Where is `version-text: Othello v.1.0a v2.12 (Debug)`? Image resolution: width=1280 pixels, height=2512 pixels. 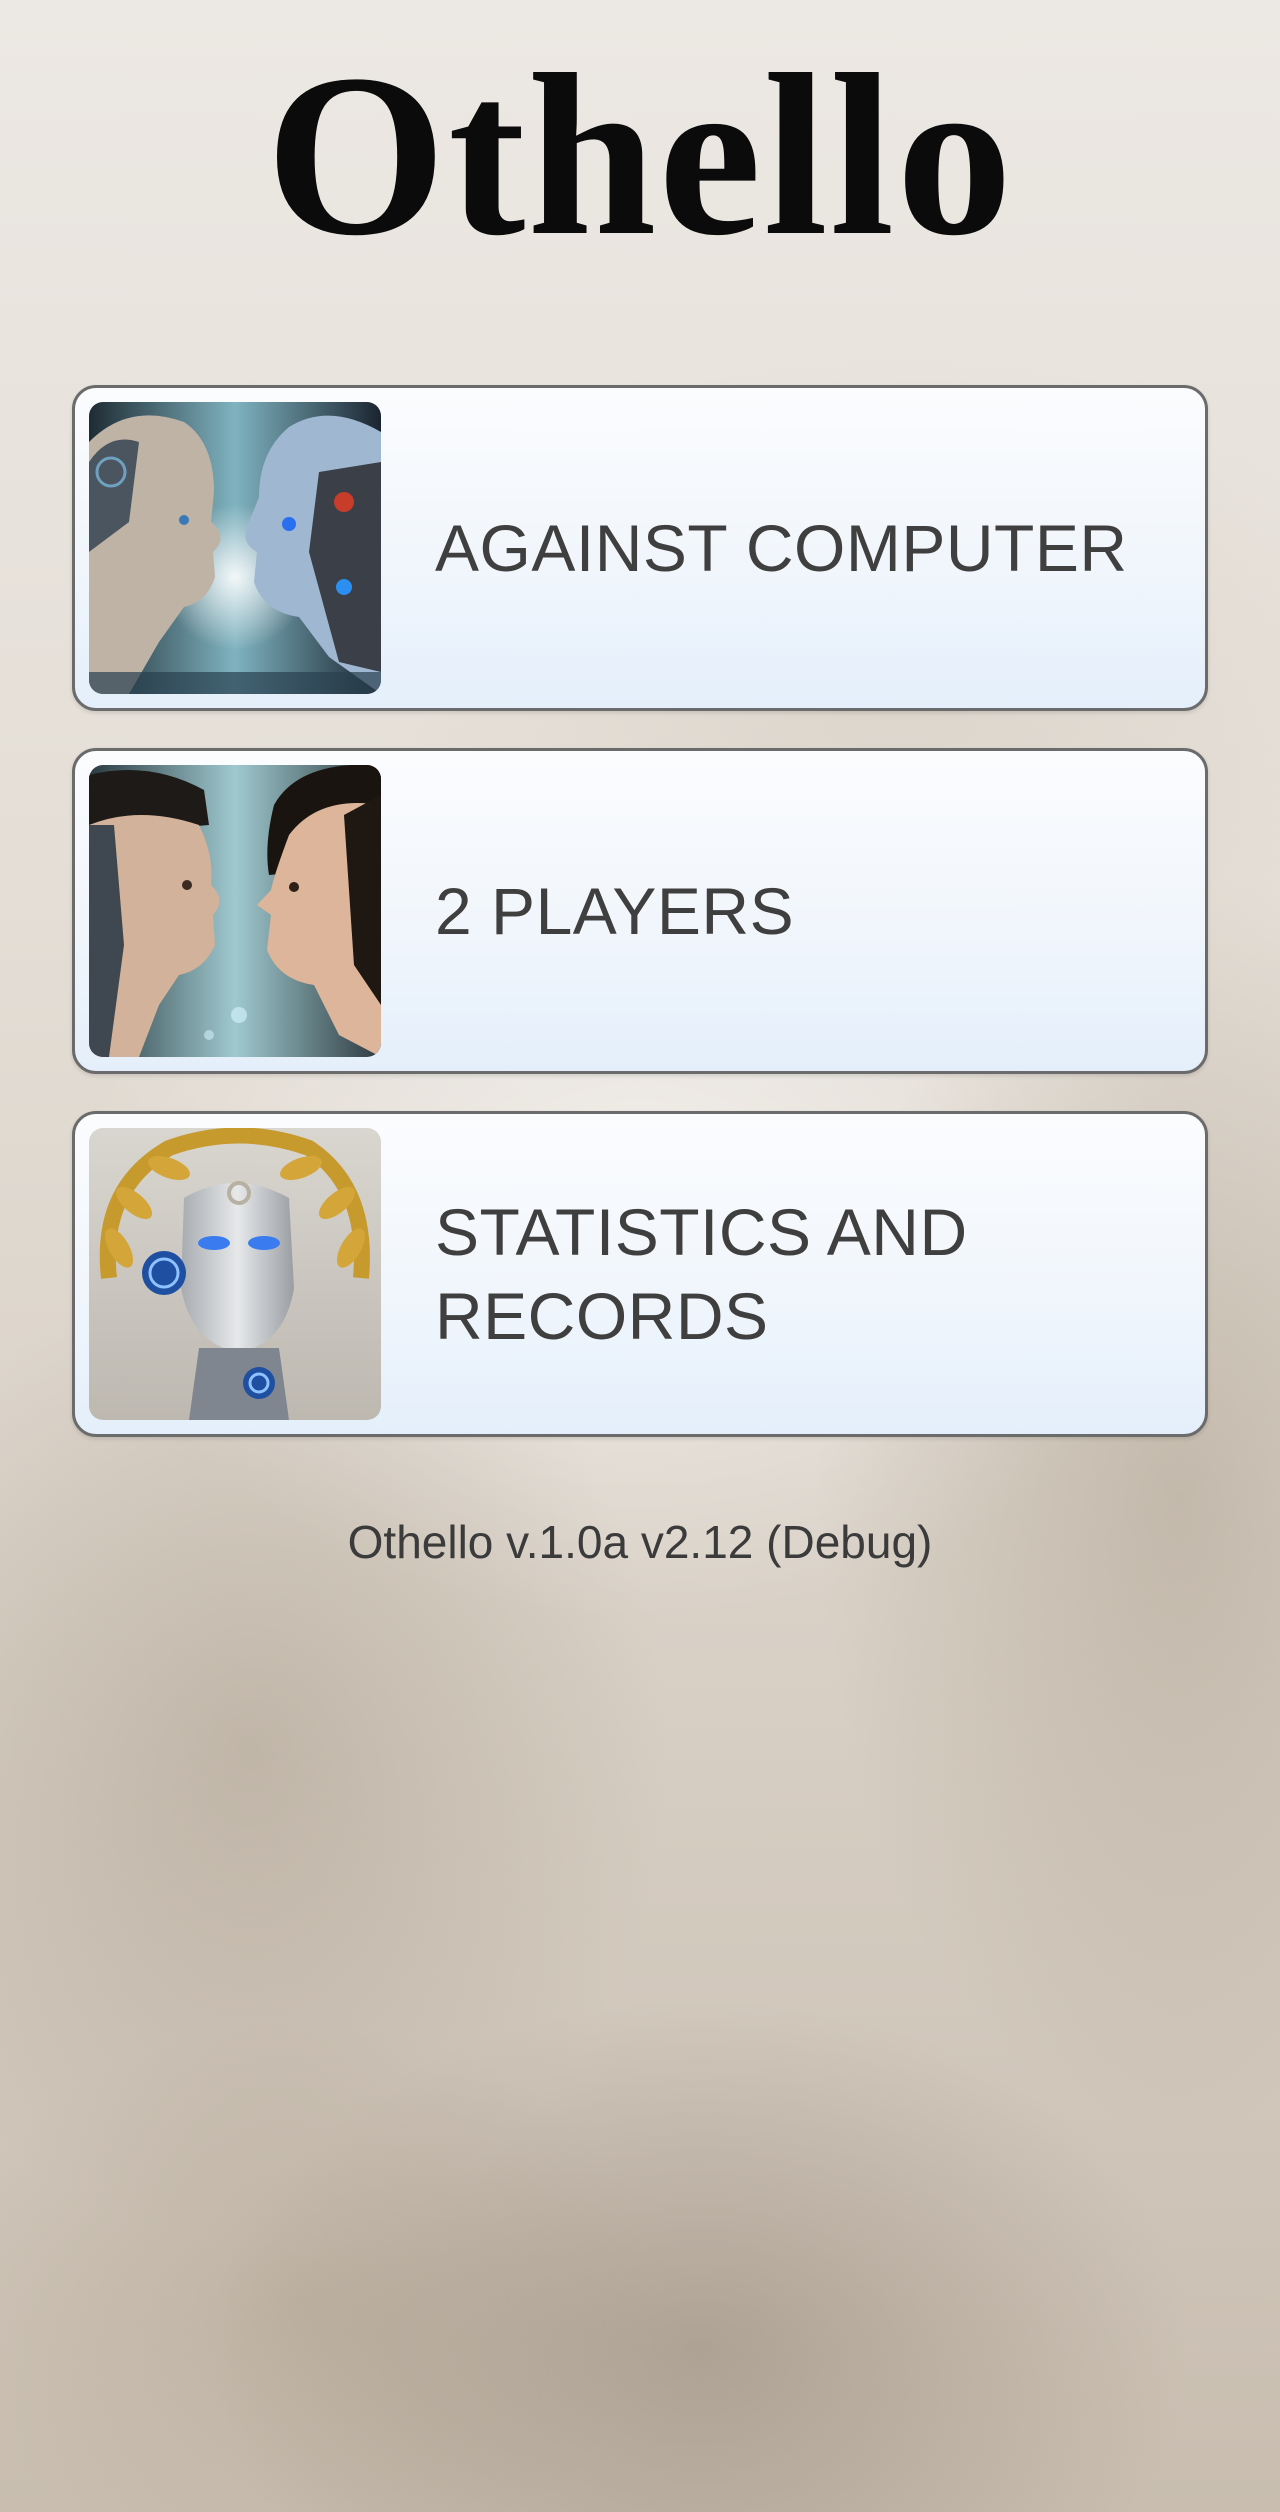
version-text: Othello v.1.0a v2.12 (Debug) is located at coordinates (640, 1542).